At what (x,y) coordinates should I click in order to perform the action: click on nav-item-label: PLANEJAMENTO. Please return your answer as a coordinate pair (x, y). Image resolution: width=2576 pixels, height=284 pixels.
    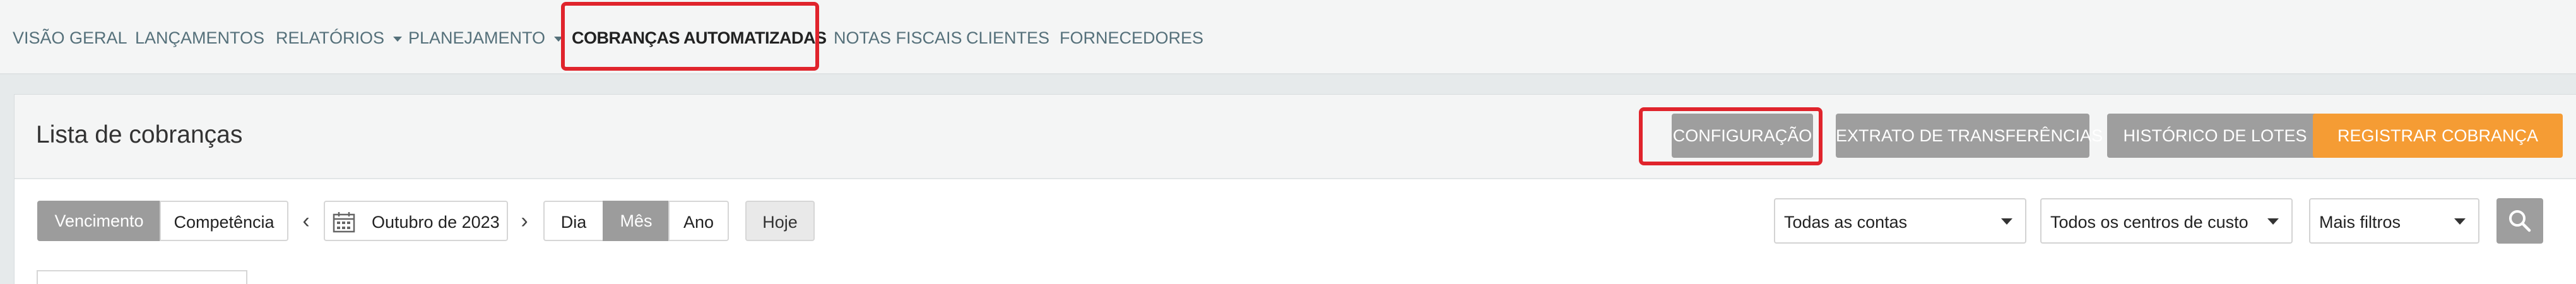
    Looking at the image, I should click on (477, 37).